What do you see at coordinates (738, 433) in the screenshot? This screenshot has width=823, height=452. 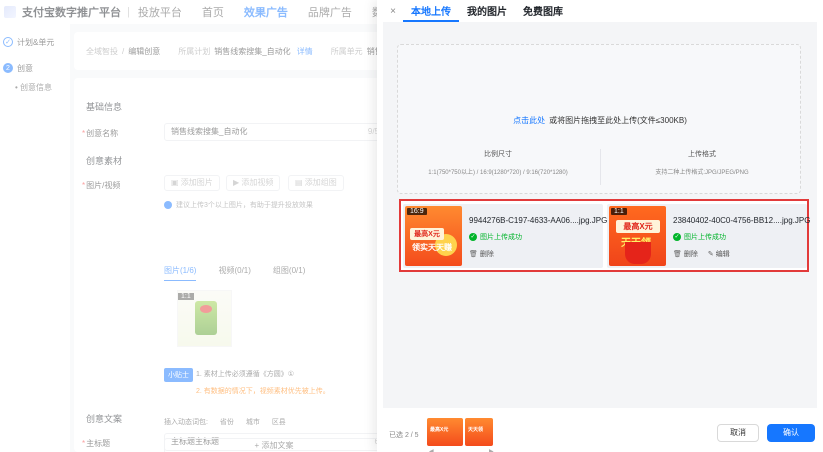 I see `cancel-button: 取消` at bounding box center [738, 433].